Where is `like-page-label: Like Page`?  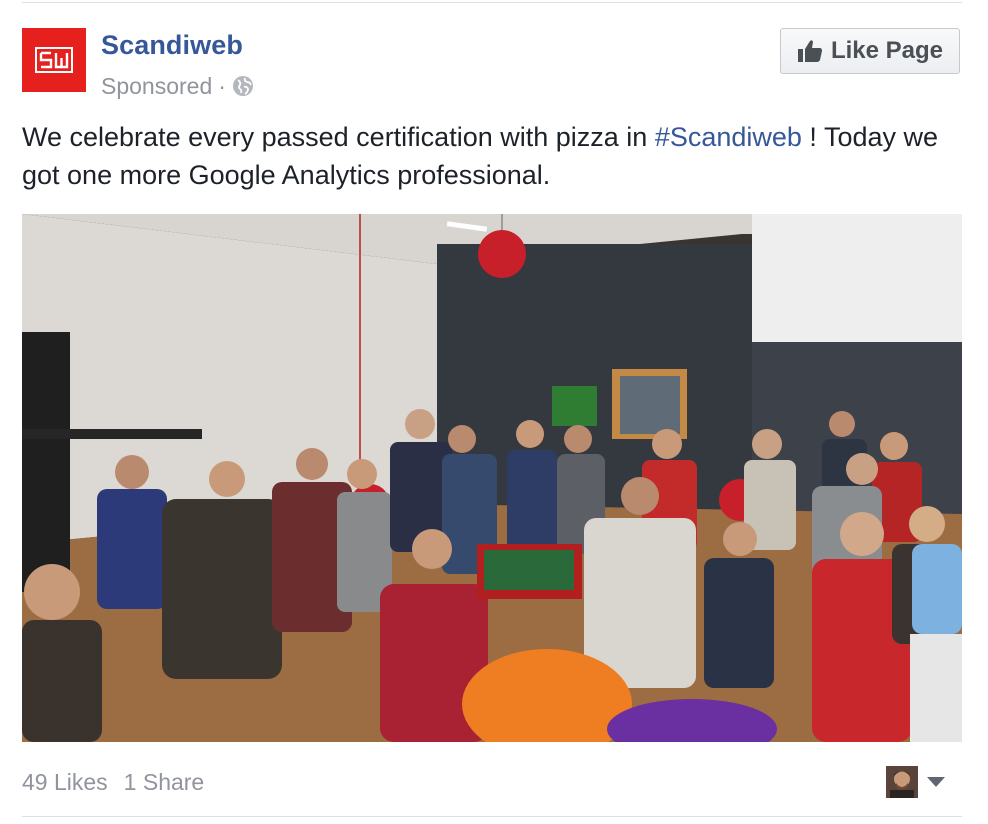 like-page-label: Like Page is located at coordinates (887, 50).